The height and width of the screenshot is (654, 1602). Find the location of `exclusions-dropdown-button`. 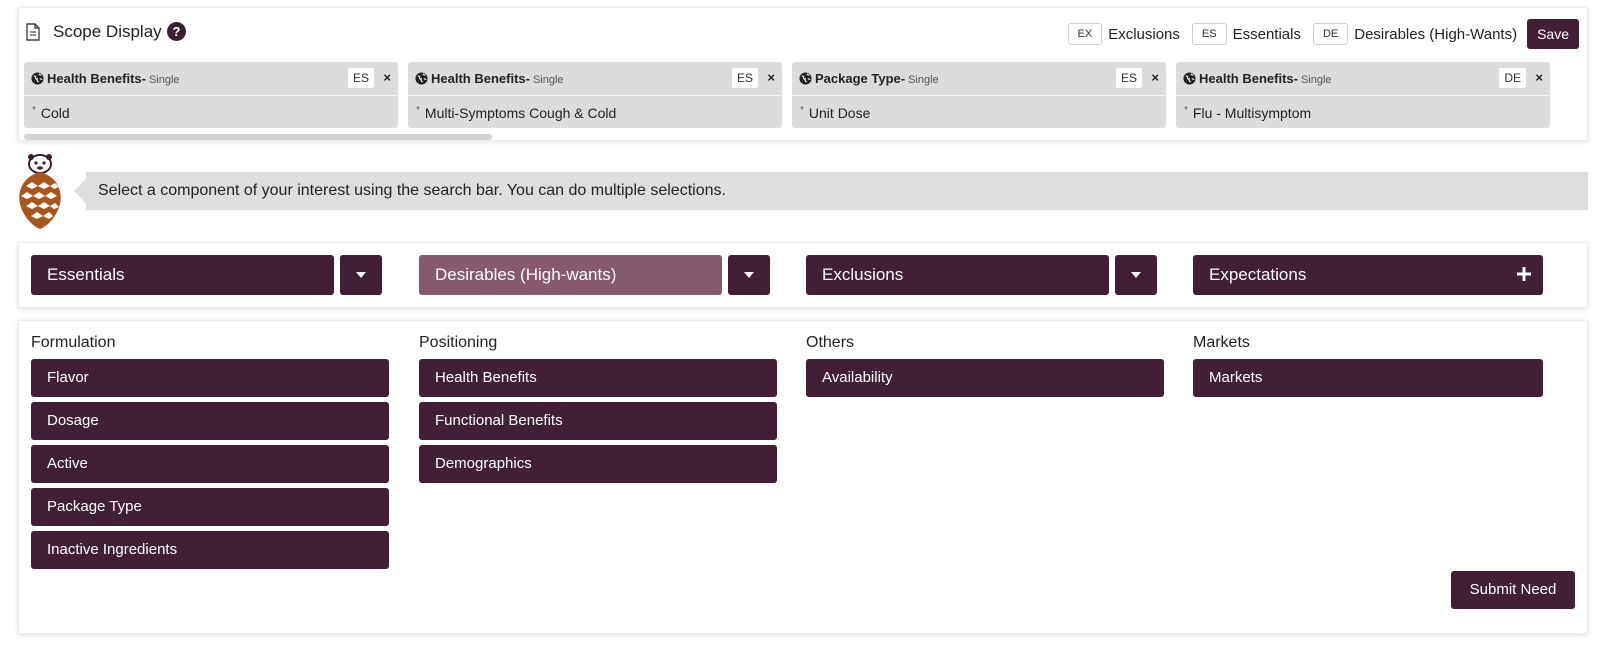

exclusions-dropdown-button is located at coordinates (1136, 275).